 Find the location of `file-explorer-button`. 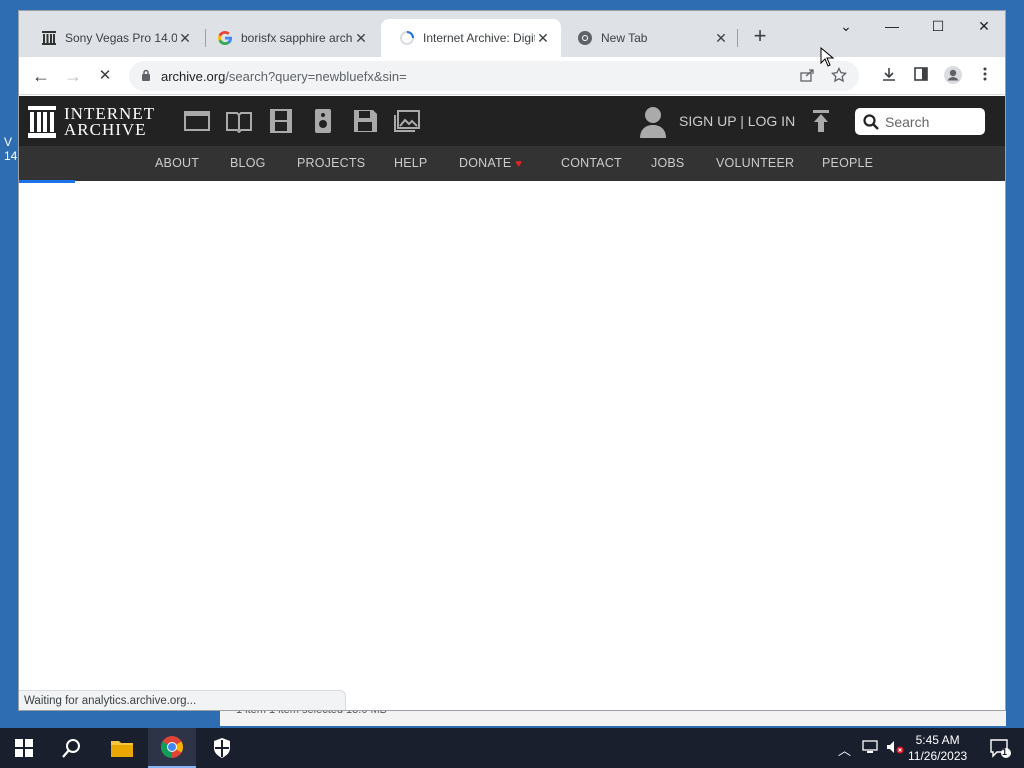

file-explorer-button is located at coordinates (122, 748).